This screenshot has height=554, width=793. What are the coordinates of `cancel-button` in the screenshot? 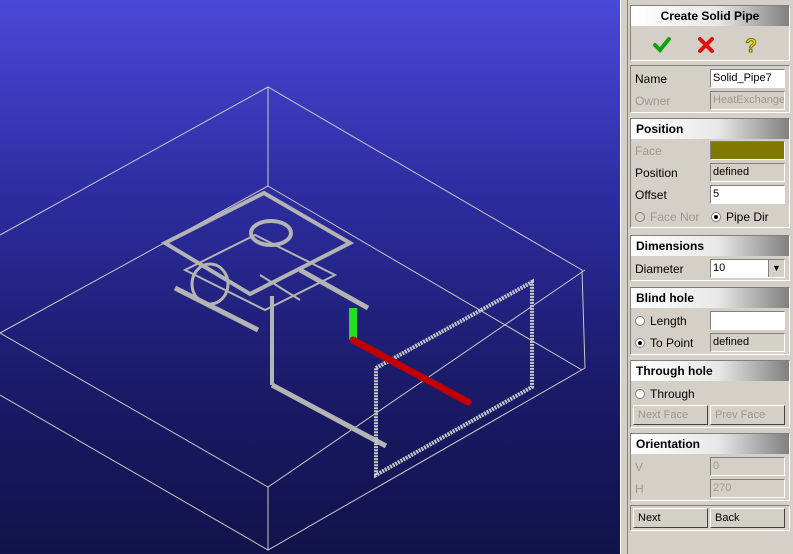 It's located at (706, 45).